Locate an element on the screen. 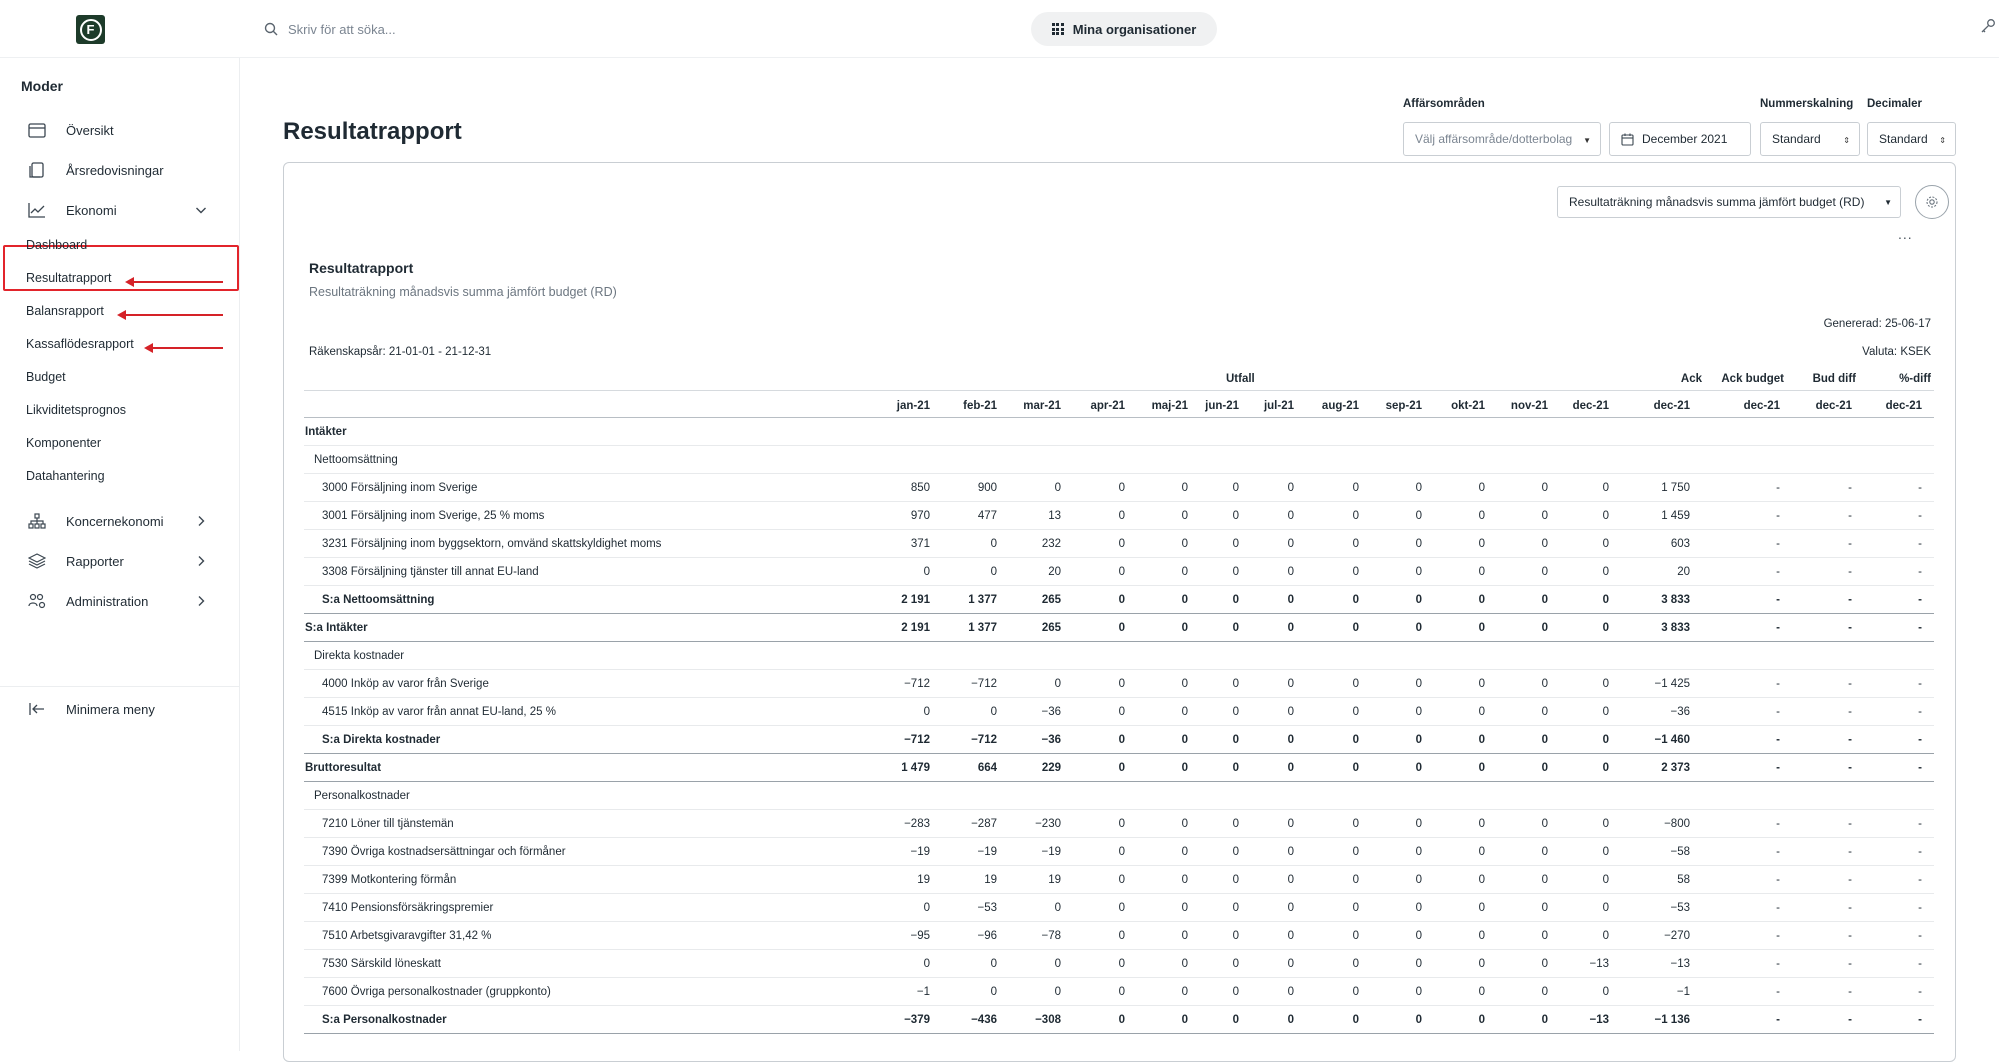 Image resolution: width=1999 pixels, height=1062 pixels. table-cell: 13 is located at coordinates (1054, 516).